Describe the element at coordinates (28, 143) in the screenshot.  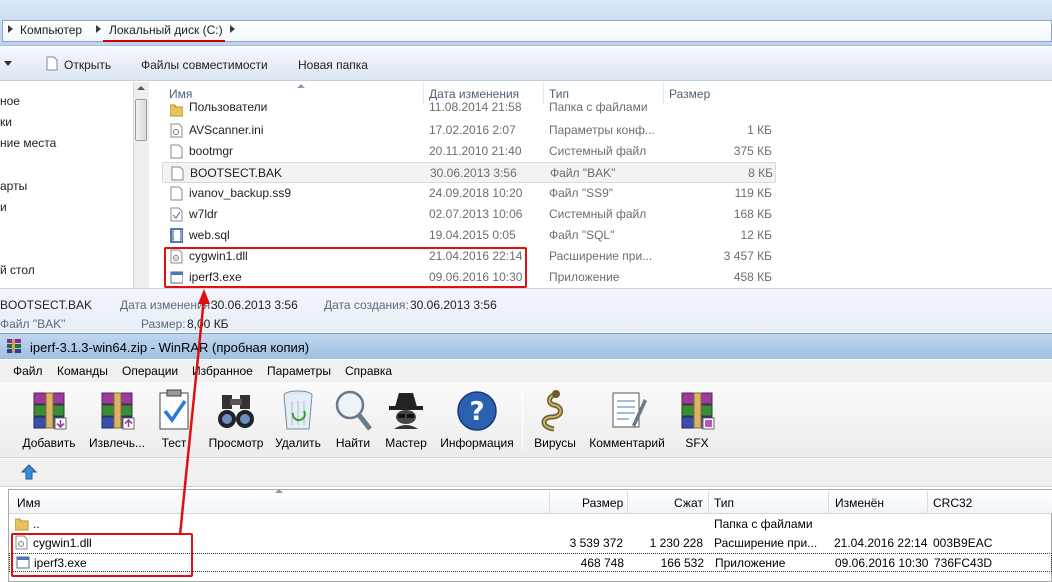
I see `nav-item: ние места` at that location.